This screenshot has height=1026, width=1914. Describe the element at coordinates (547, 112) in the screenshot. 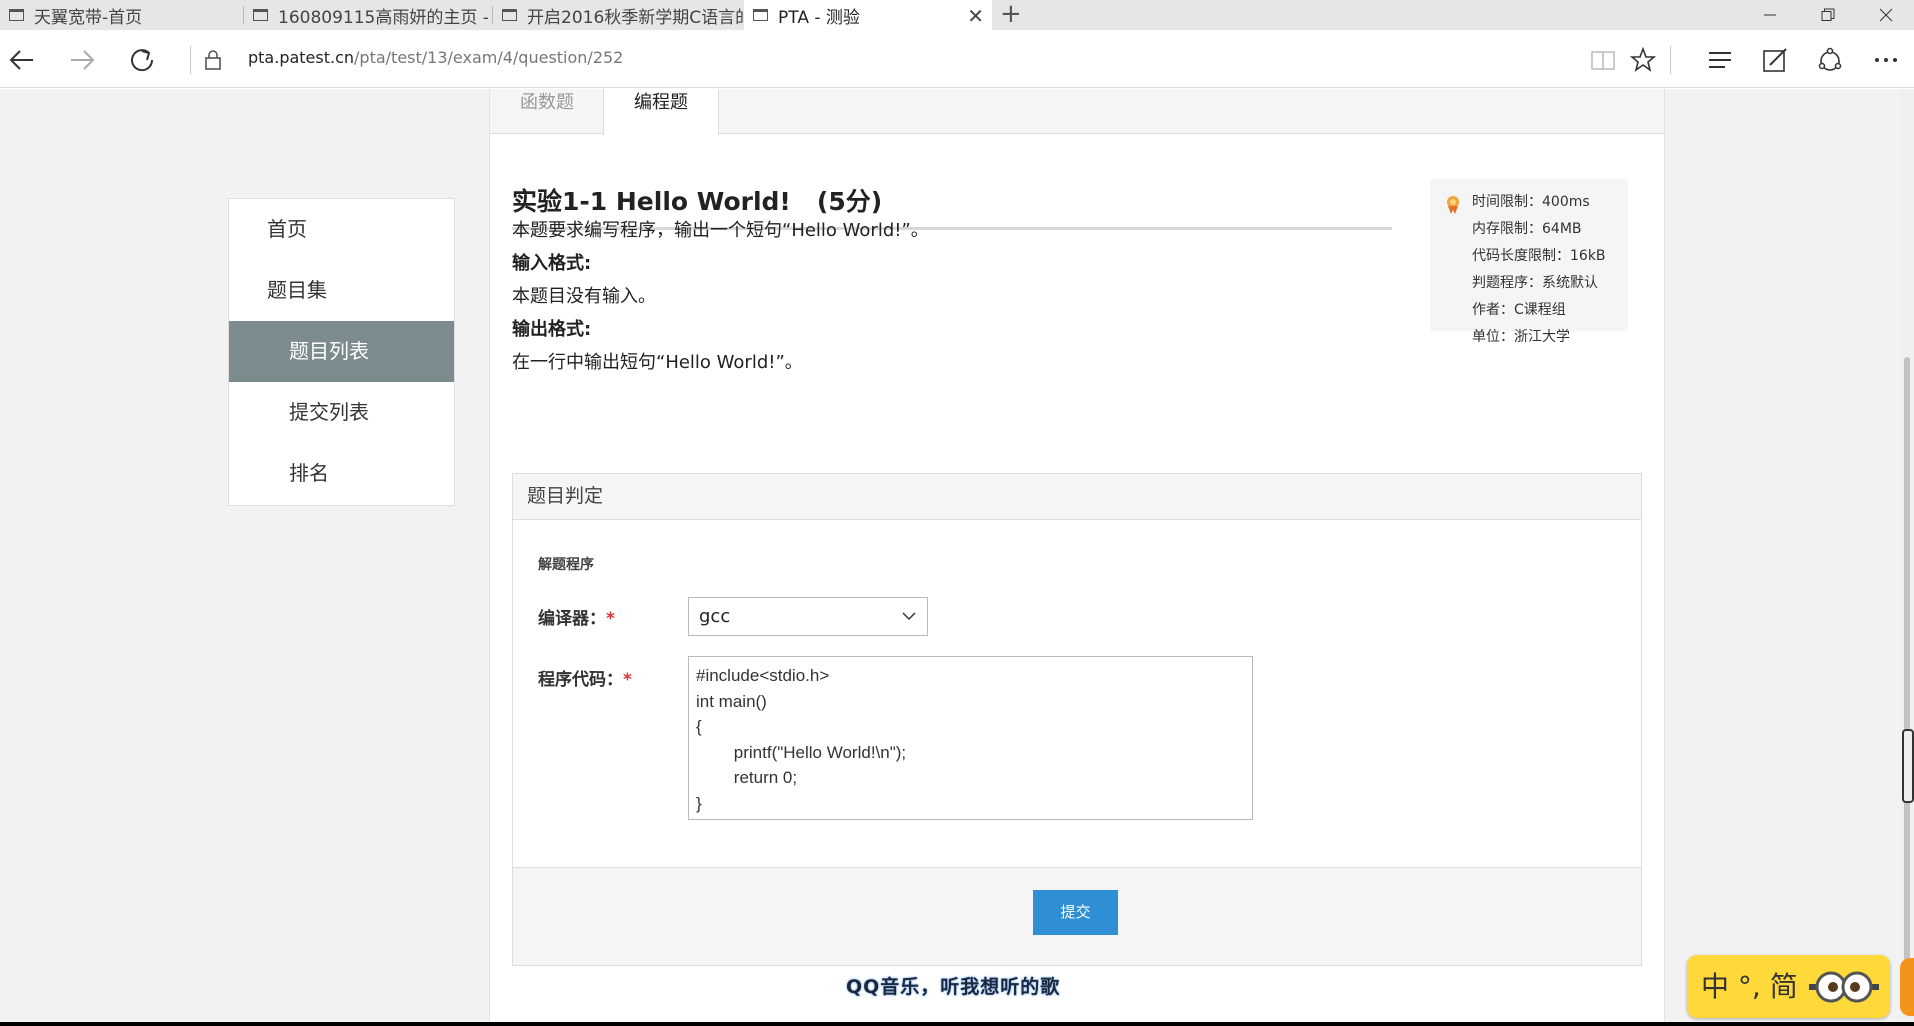

I see `tab-function-problems: 函数题` at that location.